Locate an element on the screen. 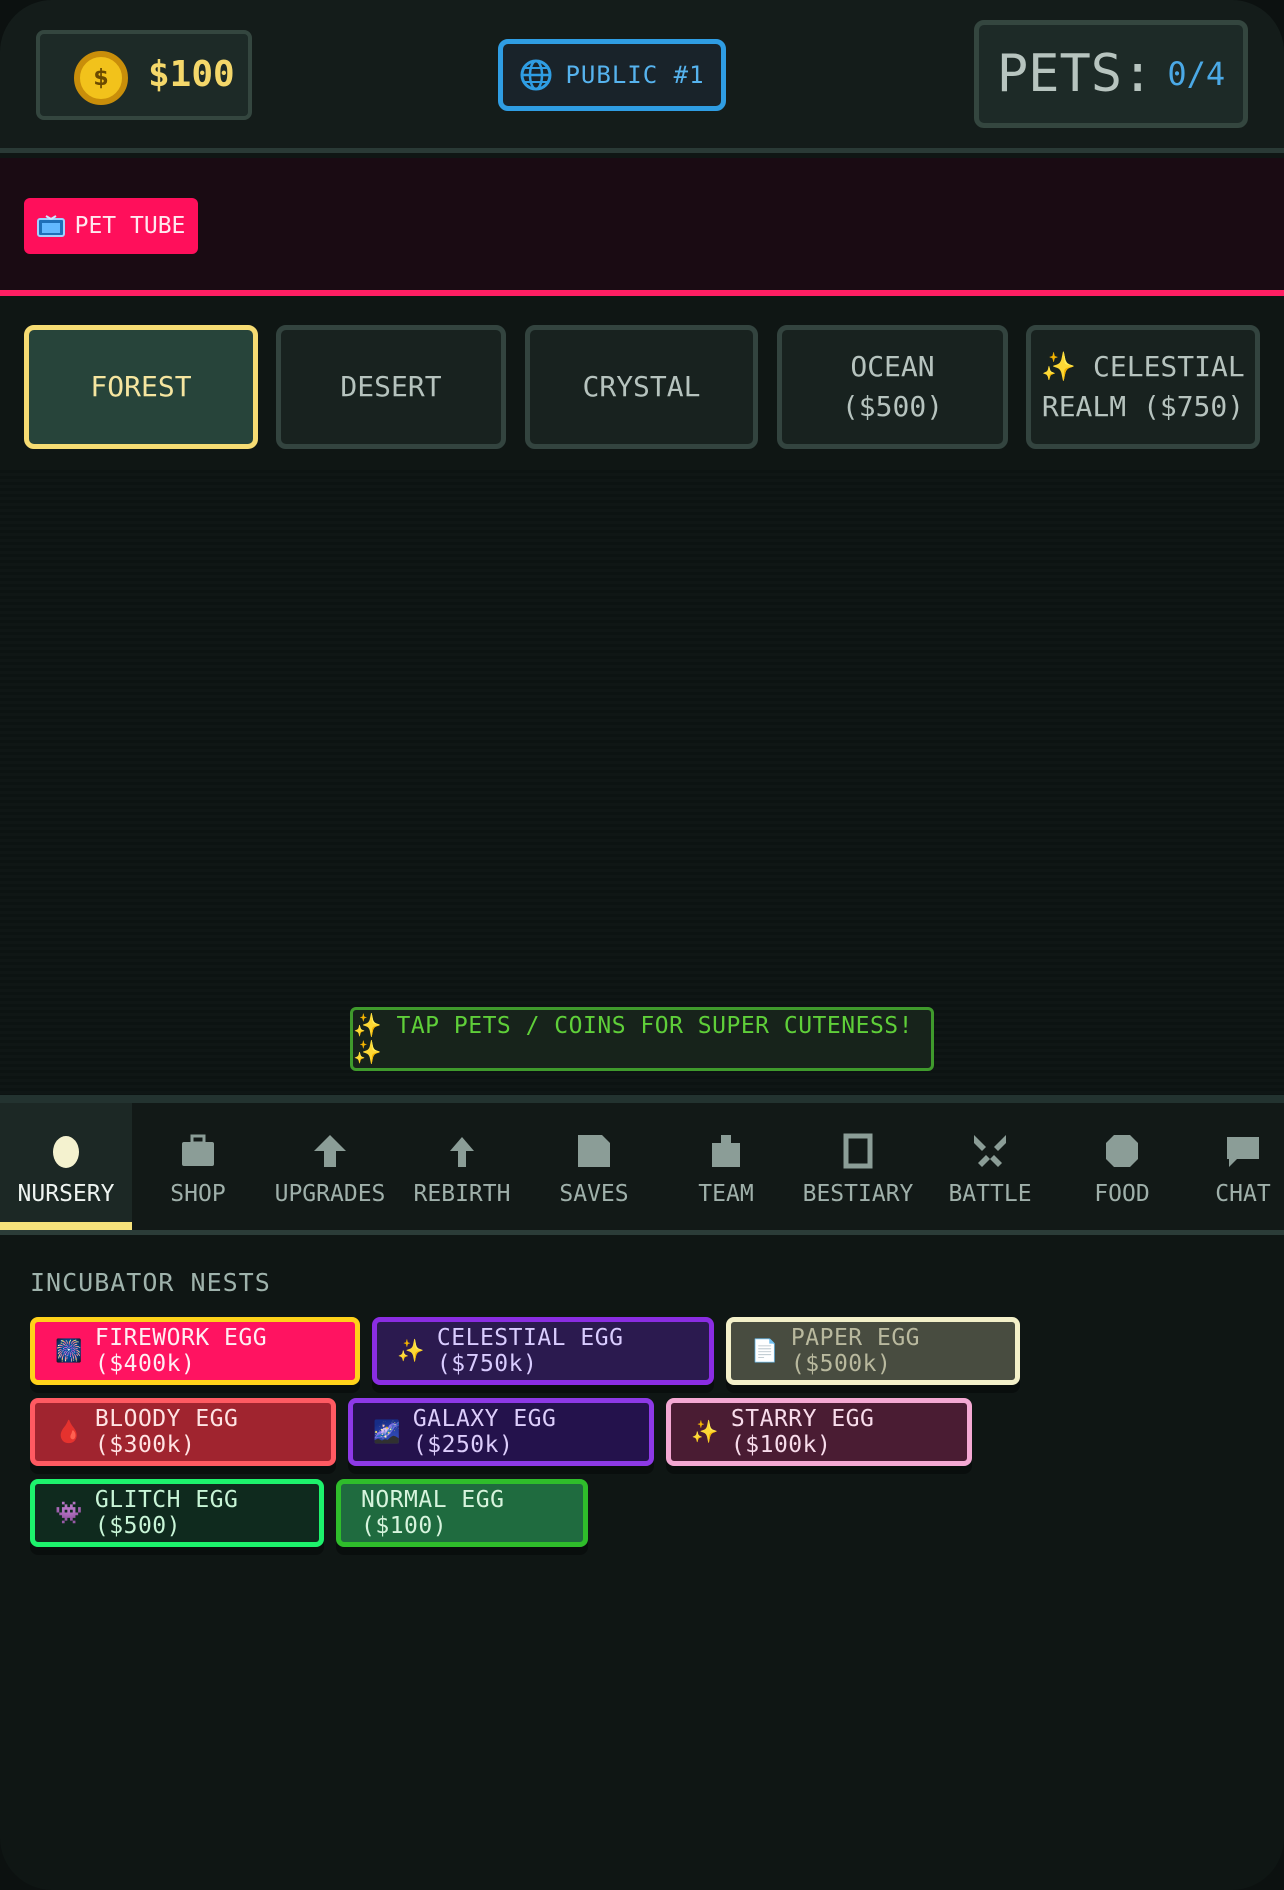 The width and height of the screenshot is (1284, 1890). nav-nursery: NURSERY is located at coordinates (66, 1166).